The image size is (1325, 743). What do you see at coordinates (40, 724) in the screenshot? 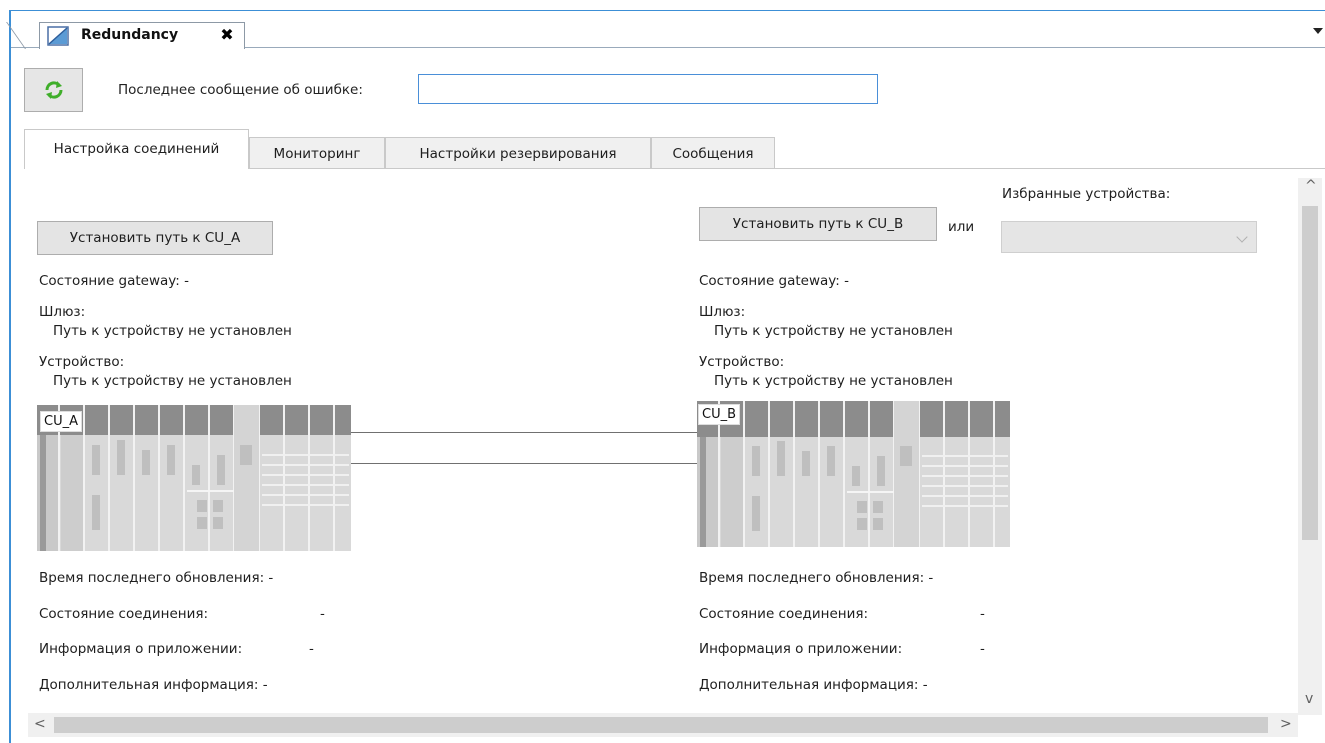
I see `scroll-left-icon: <` at bounding box center [40, 724].